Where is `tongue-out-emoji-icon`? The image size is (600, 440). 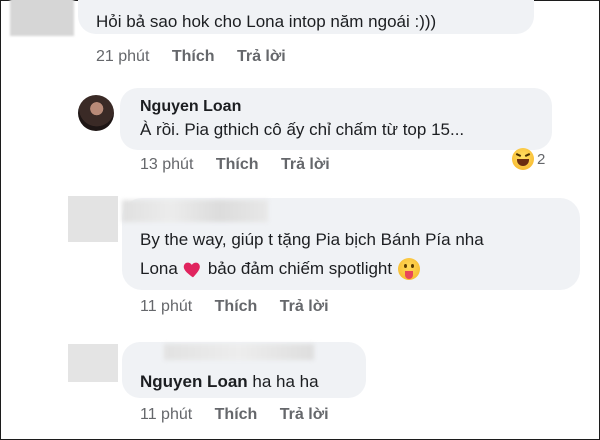
tongue-out-emoji-icon is located at coordinates (409, 269).